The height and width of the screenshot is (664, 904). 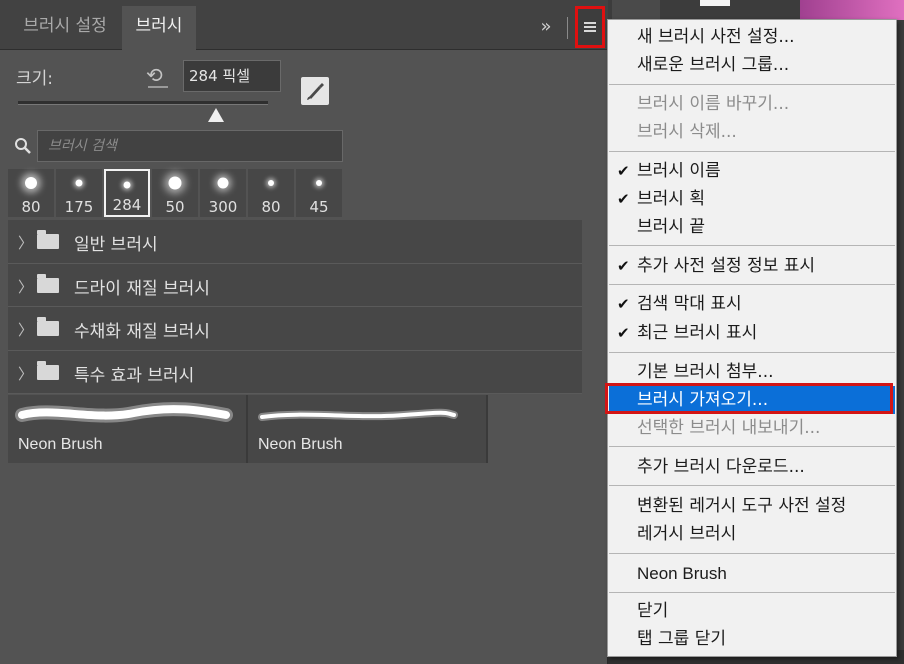 What do you see at coordinates (679, 171) in the screenshot?
I see `menu-brush-name-label: 브러시 이름` at bounding box center [679, 171].